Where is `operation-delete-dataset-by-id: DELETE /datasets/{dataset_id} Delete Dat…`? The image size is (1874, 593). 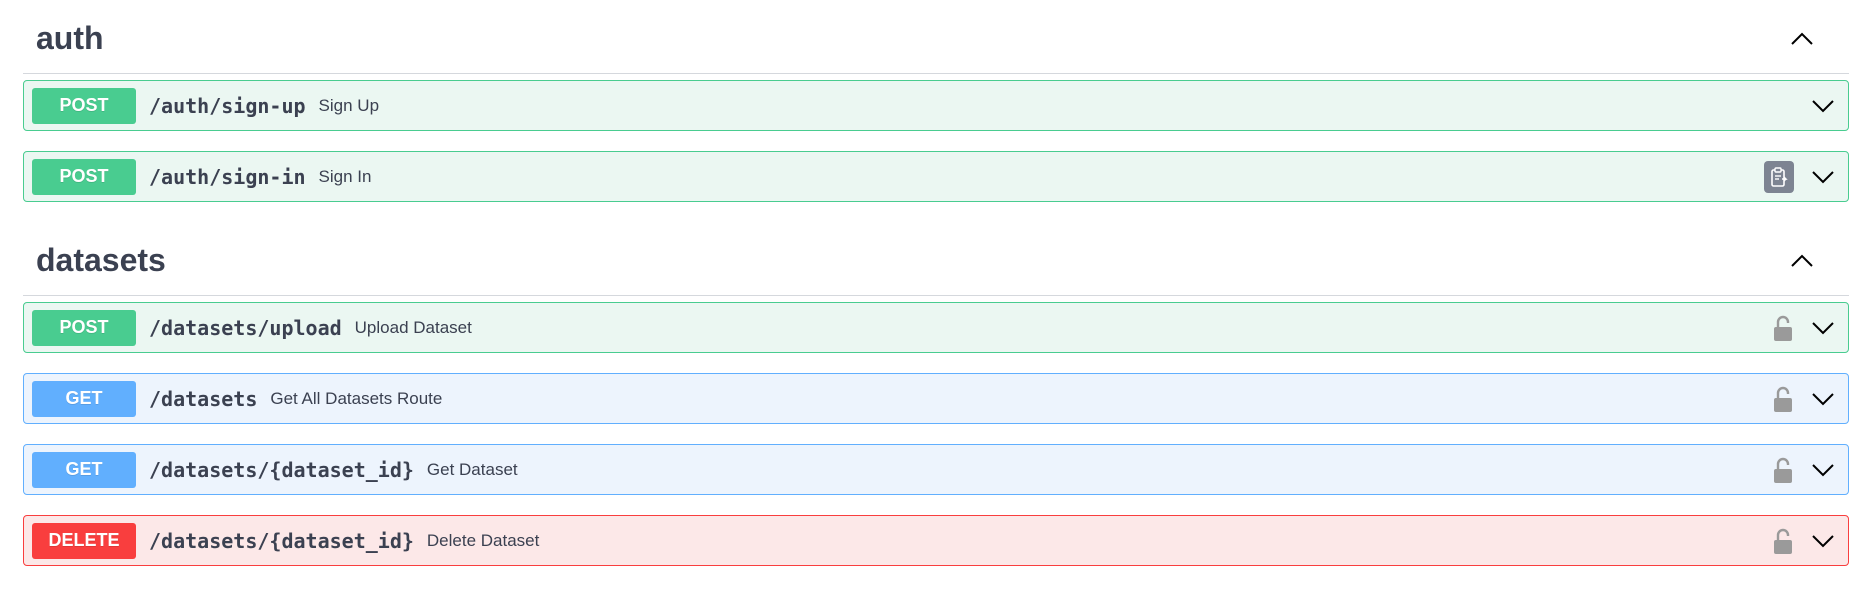 operation-delete-dataset-by-id: DELETE /datasets/{dataset_id} Delete Dat… is located at coordinates (936, 540).